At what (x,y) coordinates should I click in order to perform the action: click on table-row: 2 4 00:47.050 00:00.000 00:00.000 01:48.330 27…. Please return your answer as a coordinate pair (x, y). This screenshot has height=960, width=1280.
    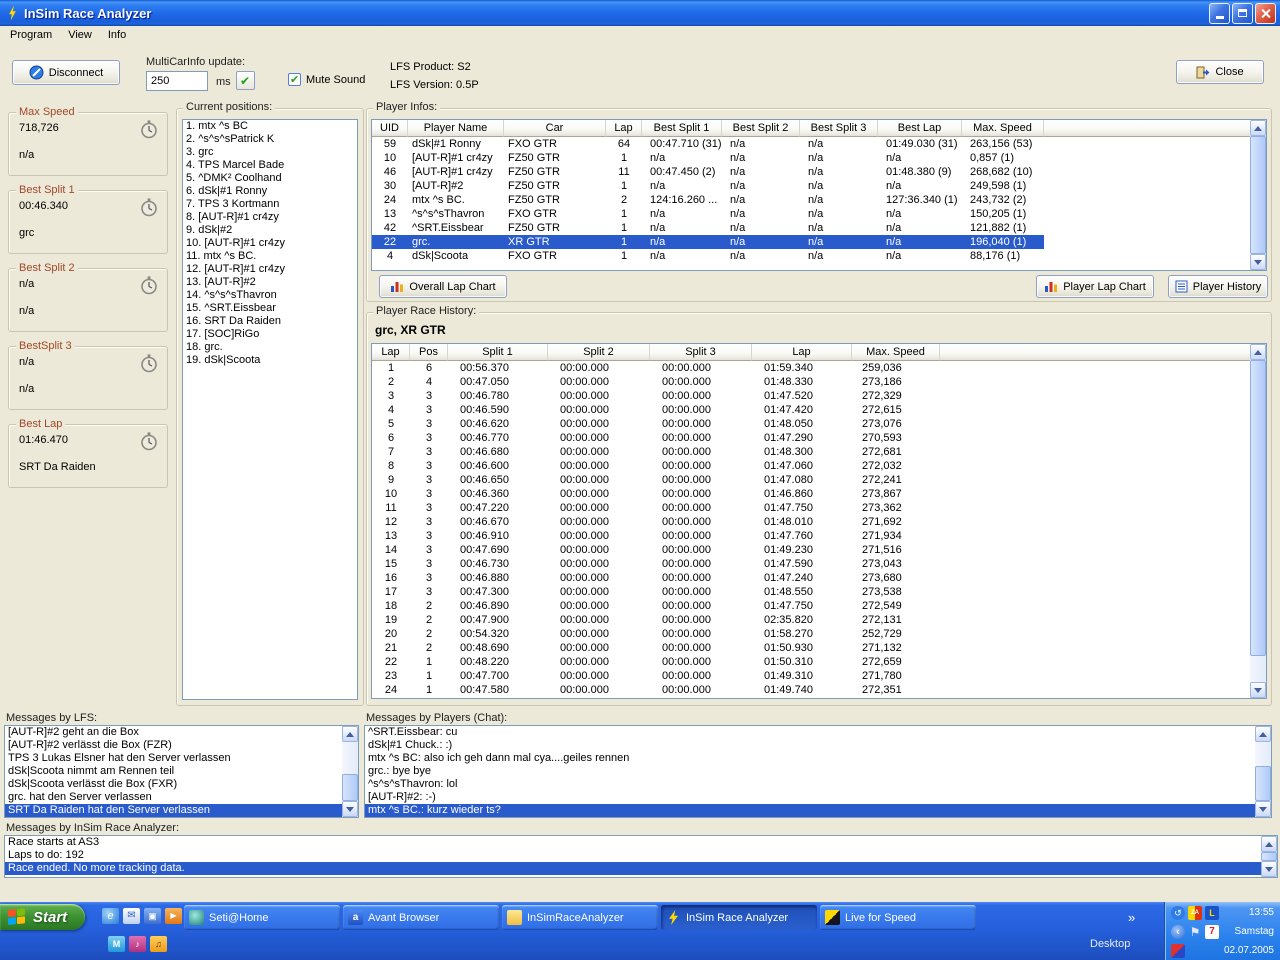
    Looking at the image, I should click on (656, 382).